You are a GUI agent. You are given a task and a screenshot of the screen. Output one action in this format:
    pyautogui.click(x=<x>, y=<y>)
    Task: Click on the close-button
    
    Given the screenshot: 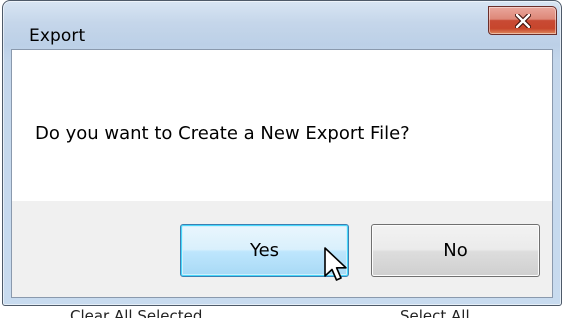 What is the action you would take?
    pyautogui.click(x=522, y=20)
    